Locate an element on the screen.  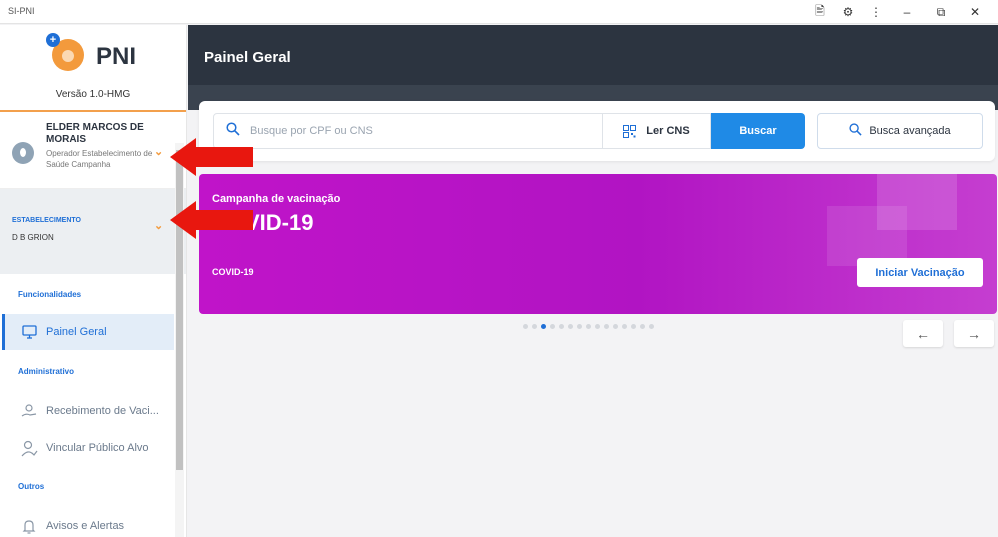
minimize-icon: – is located at coordinates (907, 12).